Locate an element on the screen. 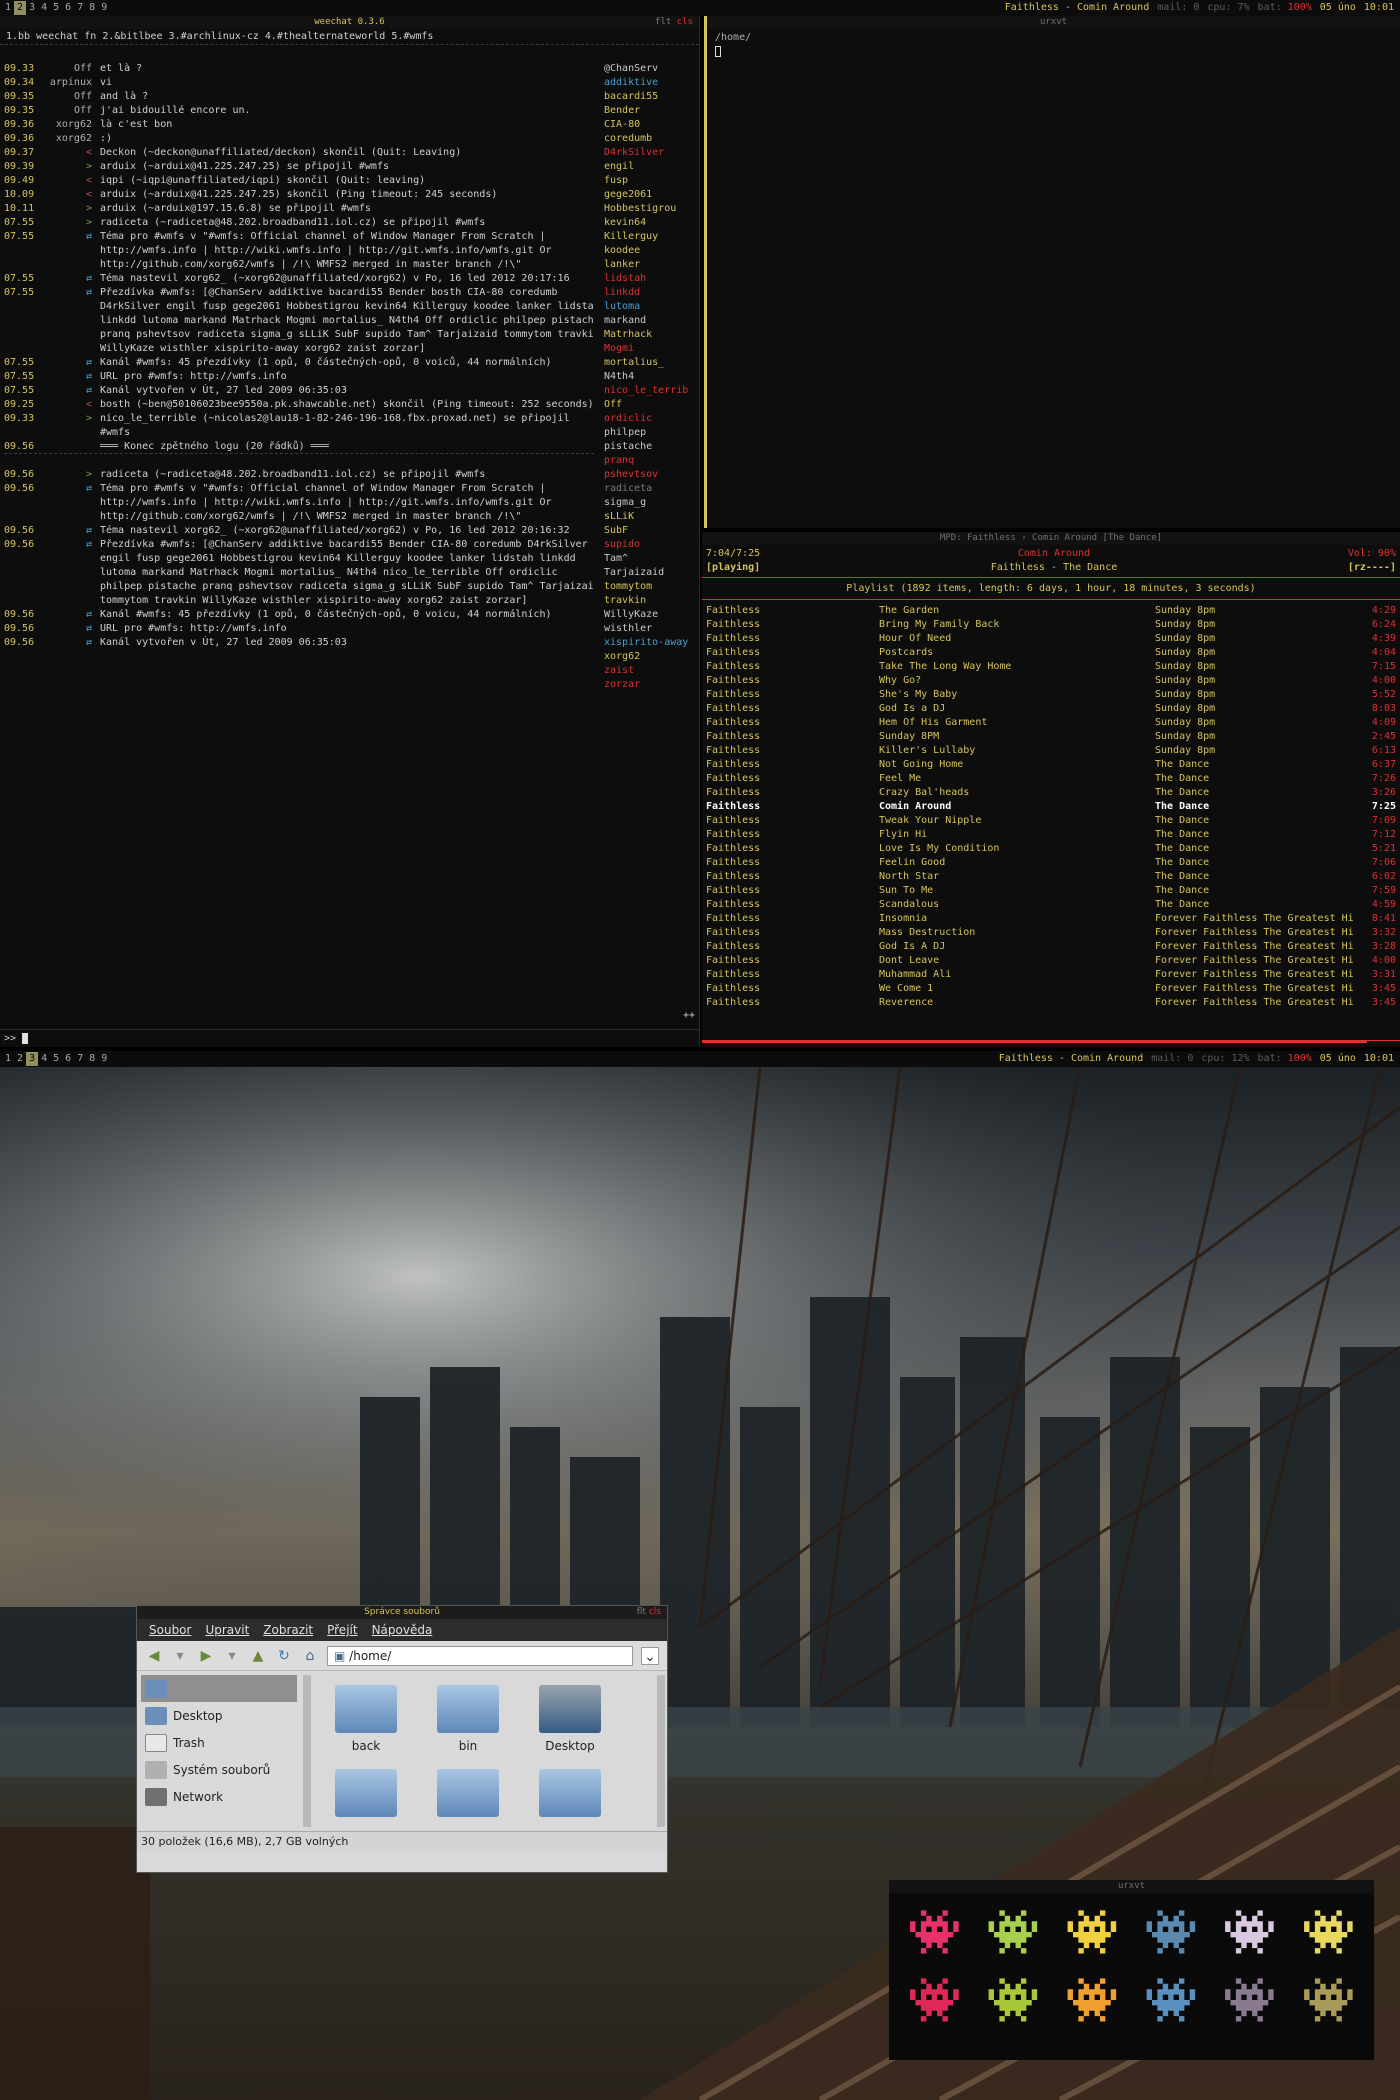  nick: zorzar is located at coordinates (650, 685).